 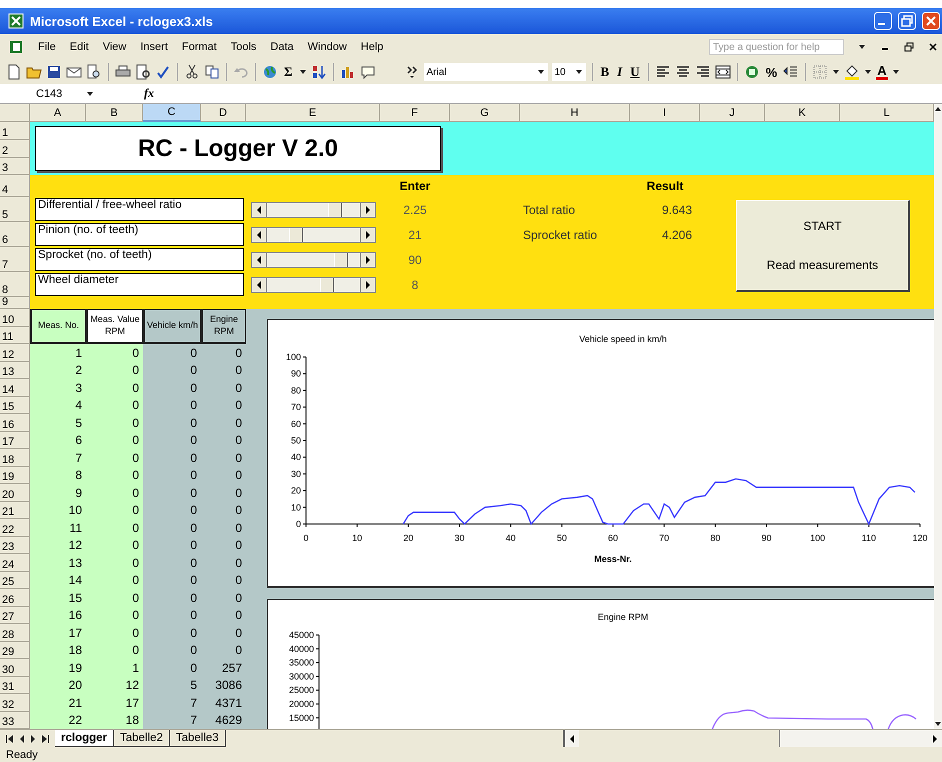 I want to click on autosum-button: Σ, so click(x=288, y=72).